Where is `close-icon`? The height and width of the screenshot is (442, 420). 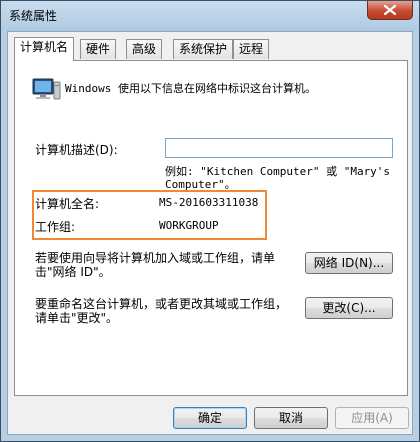 close-icon is located at coordinates (390, 10).